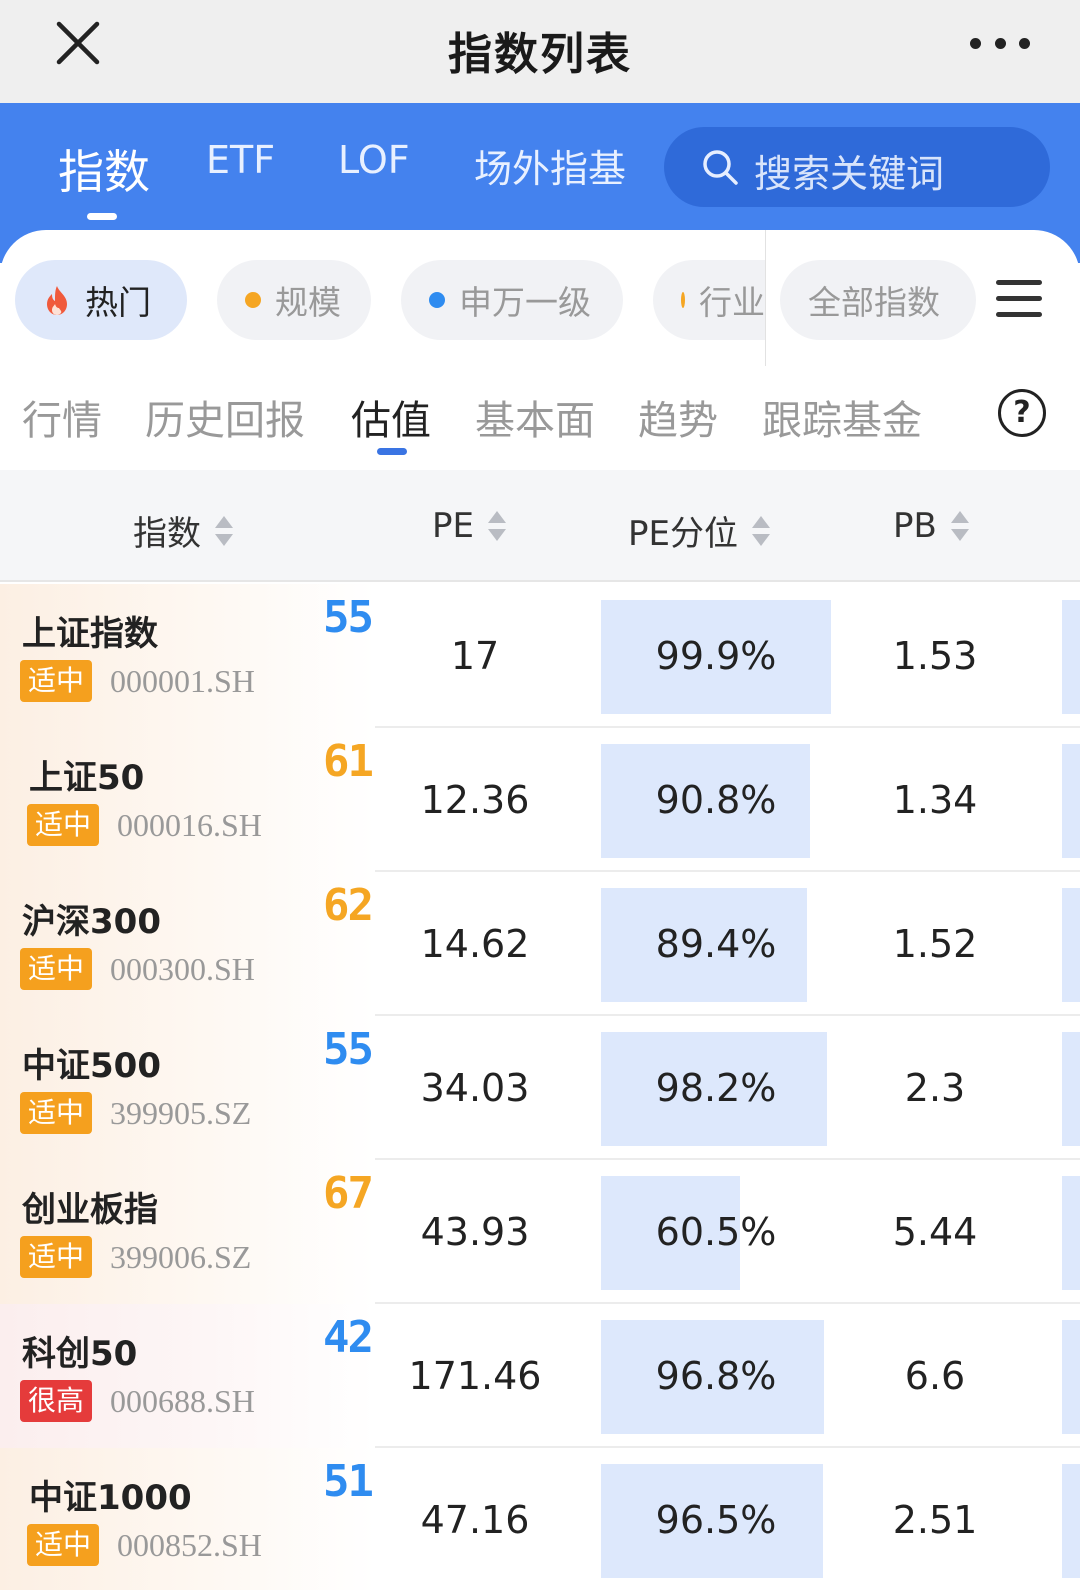 The width and height of the screenshot is (1080, 1590). What do you see at coordinates (535, 417) in the screenshot?
I see `subtab-fundamentals: 基本面` at bounding box center [535, 417].